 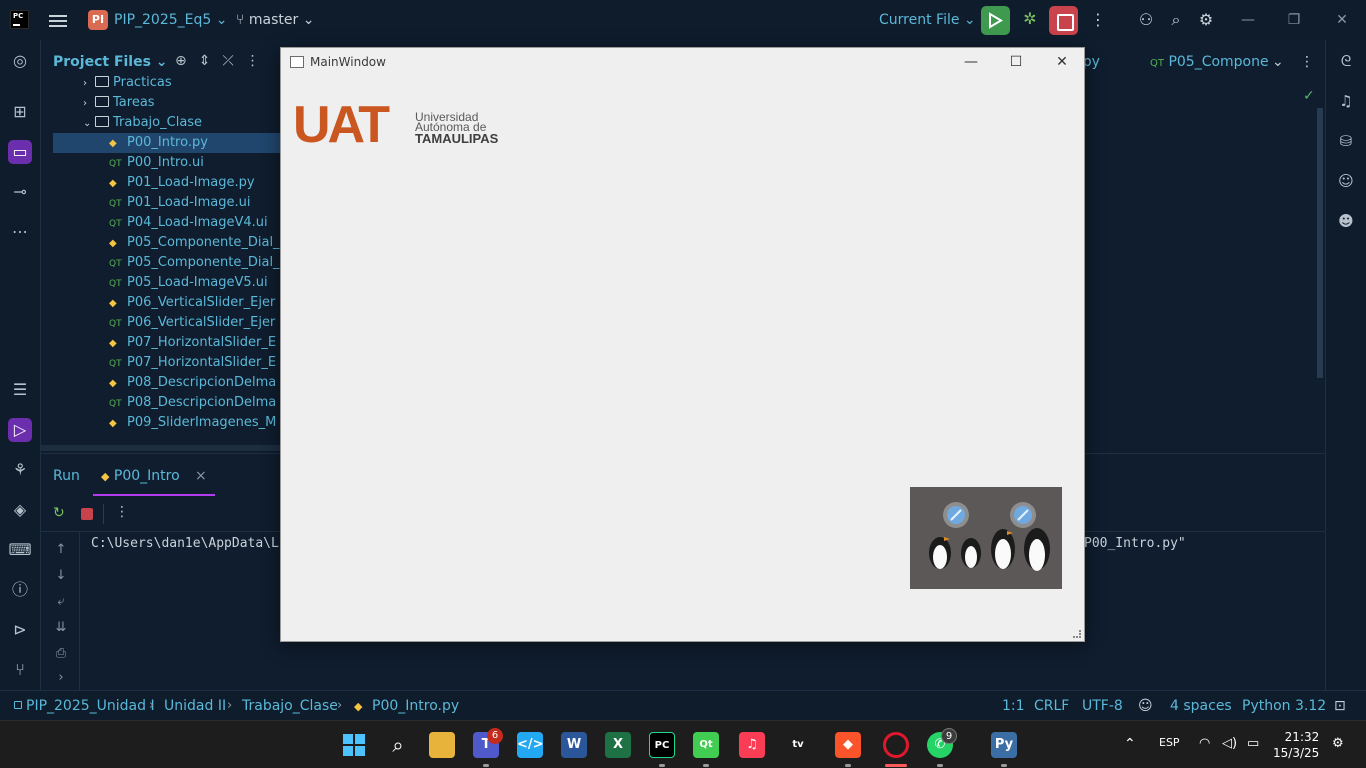 What do you see at coordinates (87, 514) in the screenshot?
I see `stop-icon` at bounding box center [87, 514].